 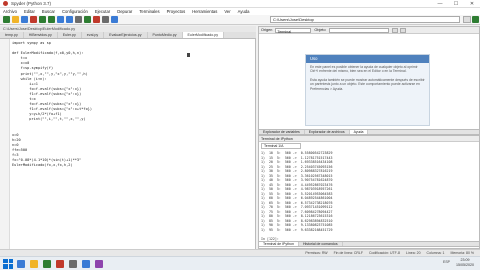 I want to click on menu-buscar: Buscar, so click(x=48, y=11).